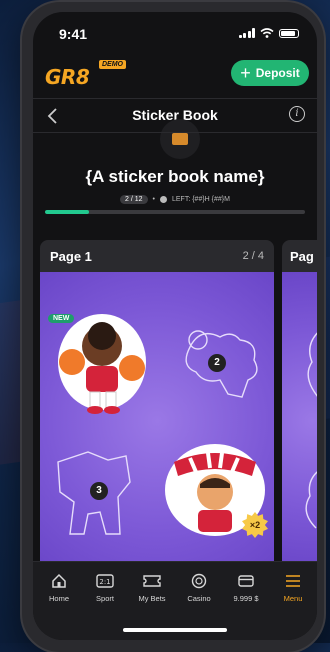  What do you see at coordinates (67, 77) in the screenshot?
I see `logo-text: GR8` at bounding box center [67, 77].